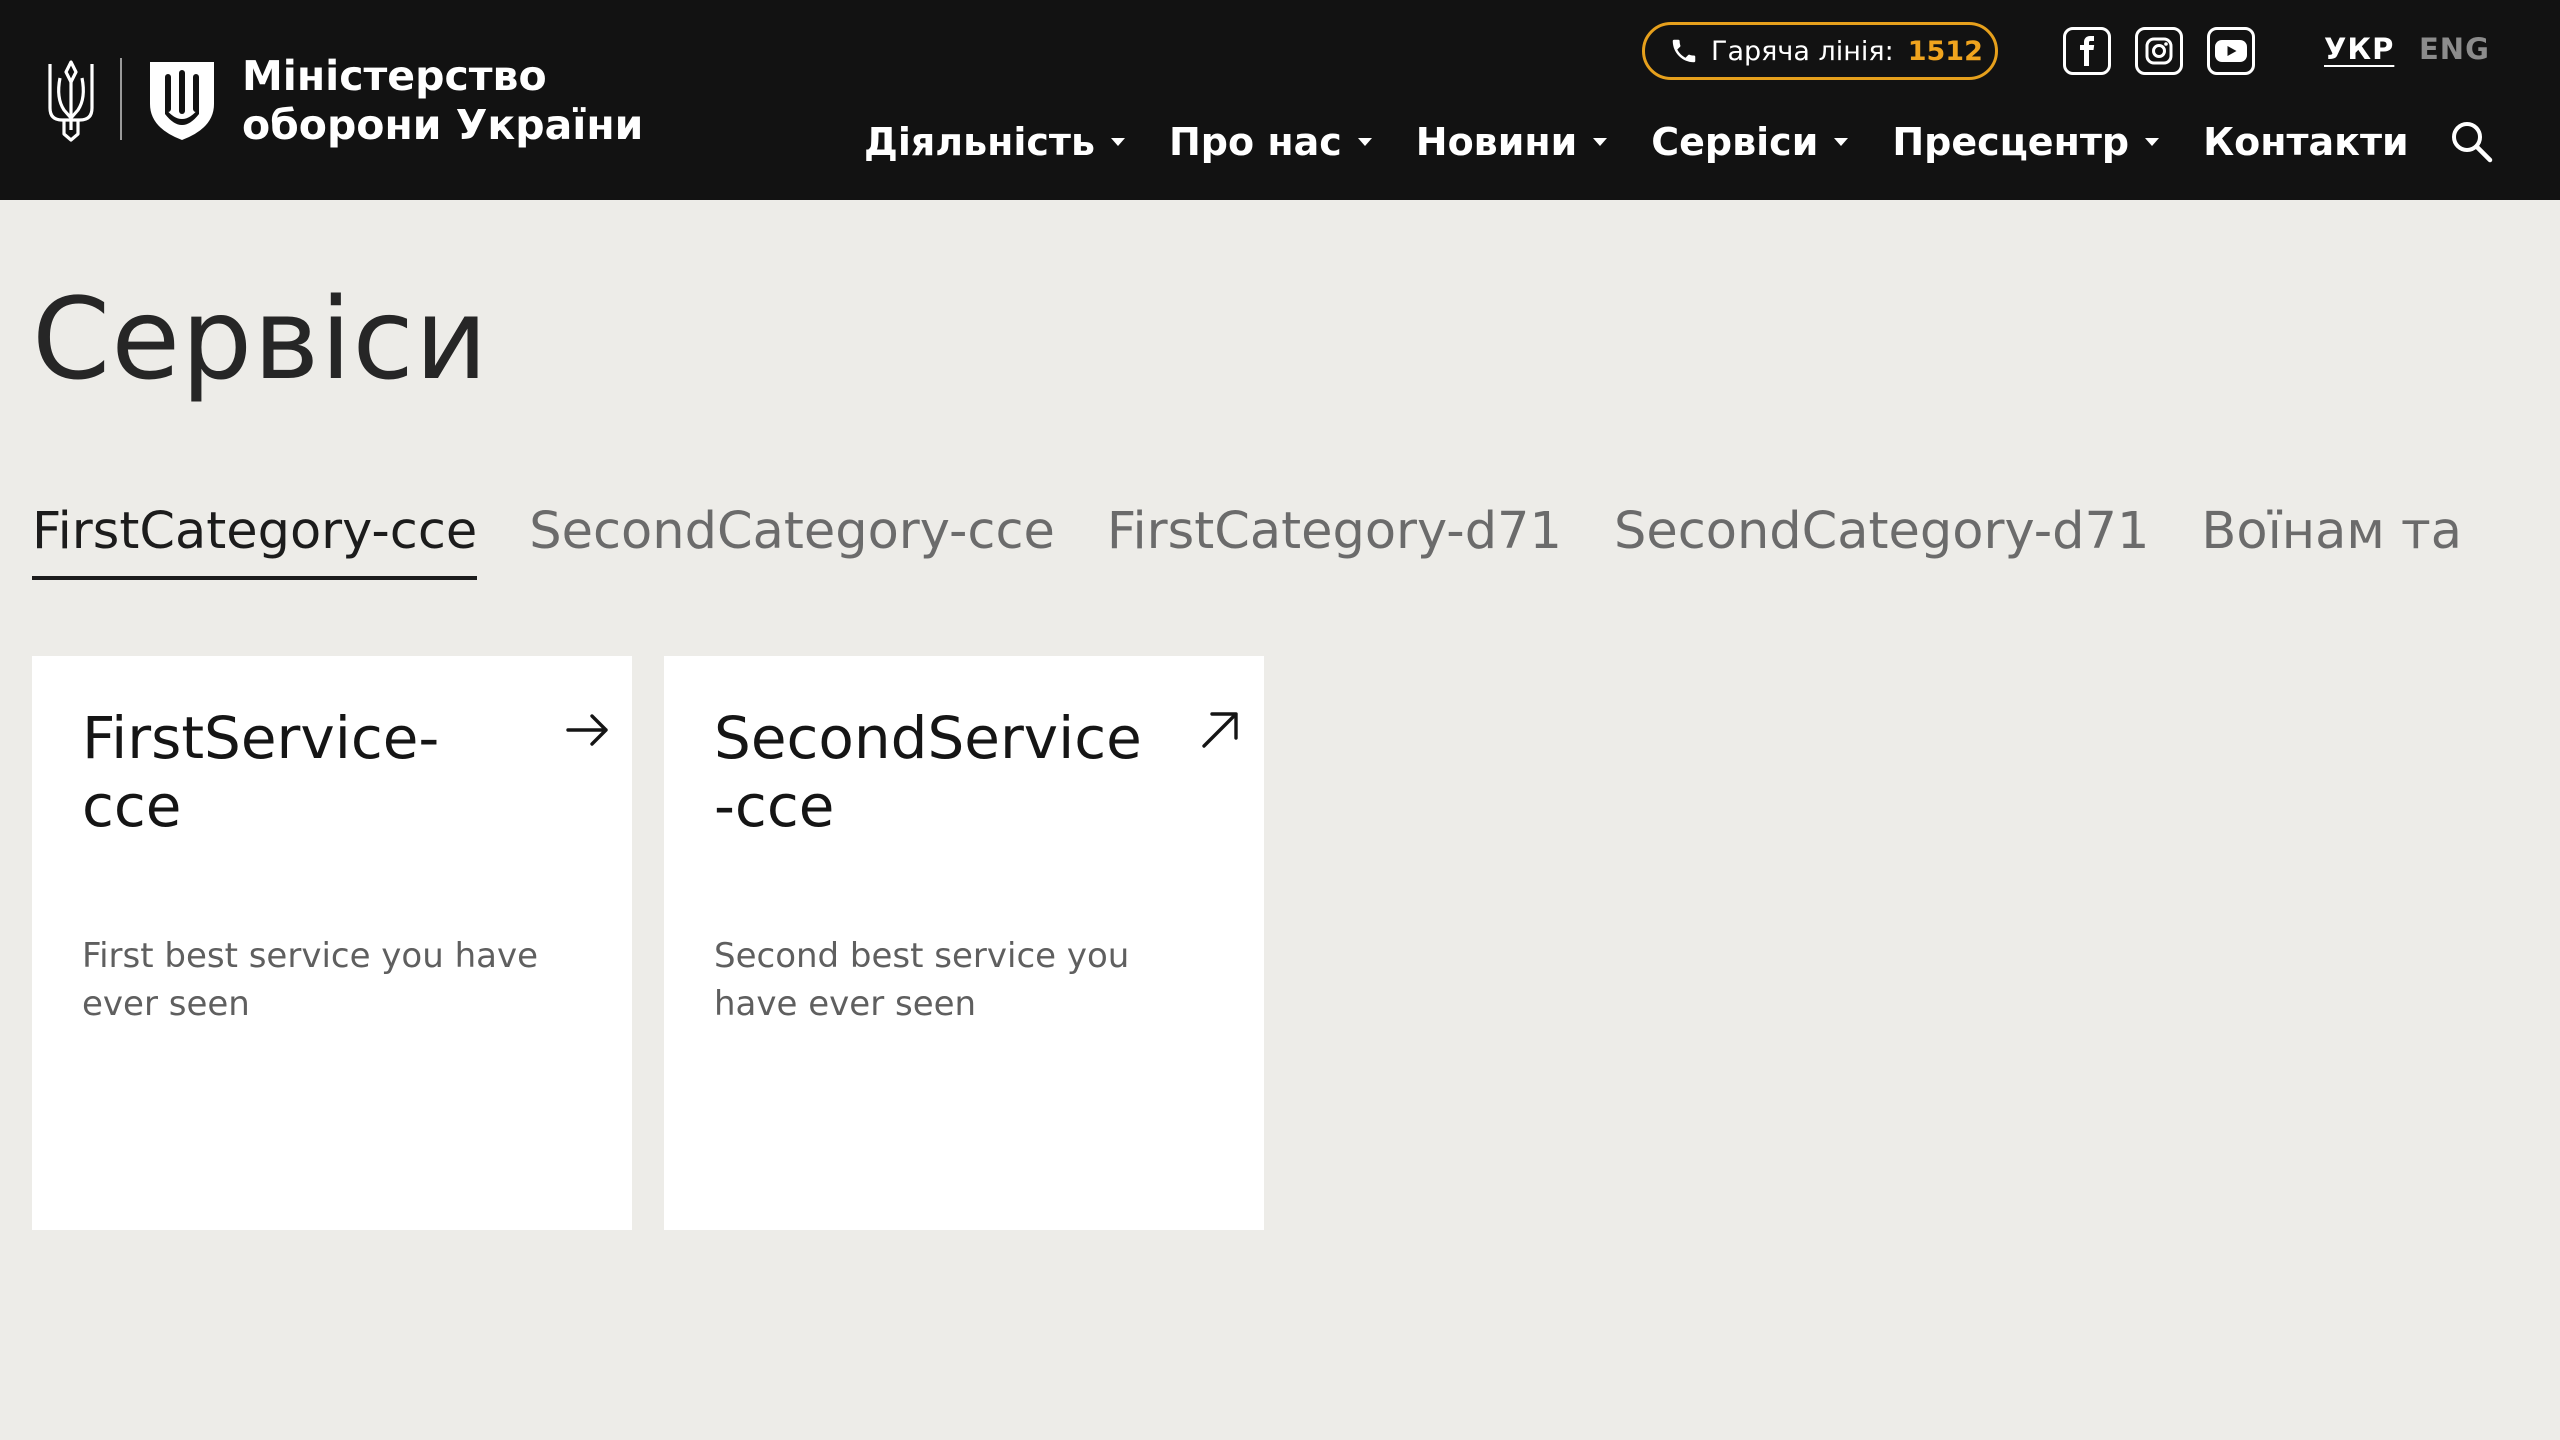  Describe the element at coordinates (1255, 142) in the screenshot. I see `nav-item-label: Про нас` at that location.